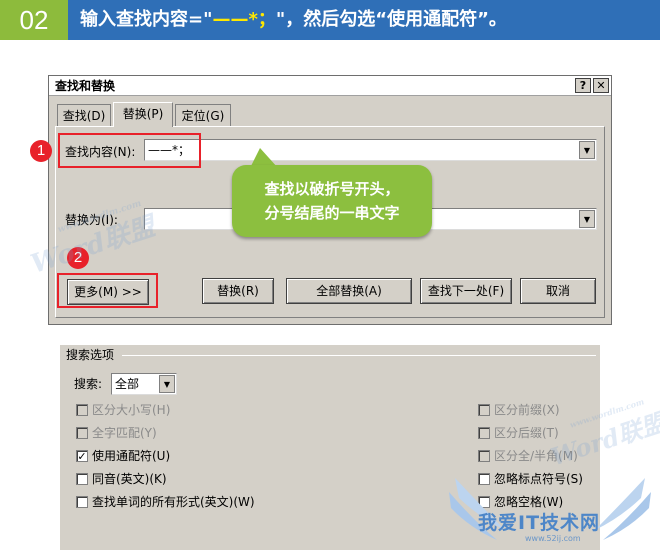 This screenshot has width=660, height=550. What do you see at coordinates (82, 433) in the screenshot?
I see `checkbox-whole-word` at bounding box center [82, 433].